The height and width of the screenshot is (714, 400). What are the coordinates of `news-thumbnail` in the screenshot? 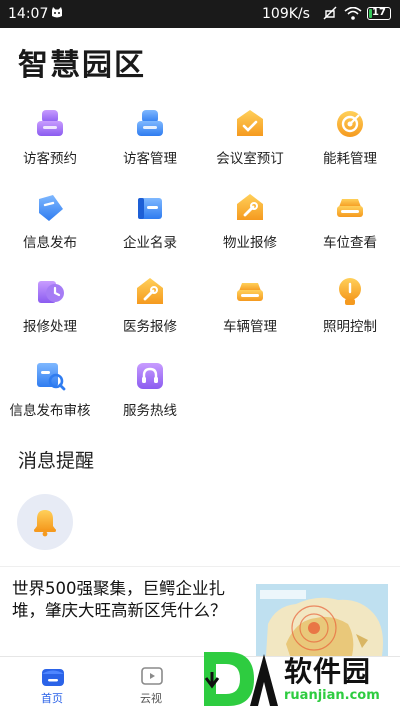 It's located at (322, 620).